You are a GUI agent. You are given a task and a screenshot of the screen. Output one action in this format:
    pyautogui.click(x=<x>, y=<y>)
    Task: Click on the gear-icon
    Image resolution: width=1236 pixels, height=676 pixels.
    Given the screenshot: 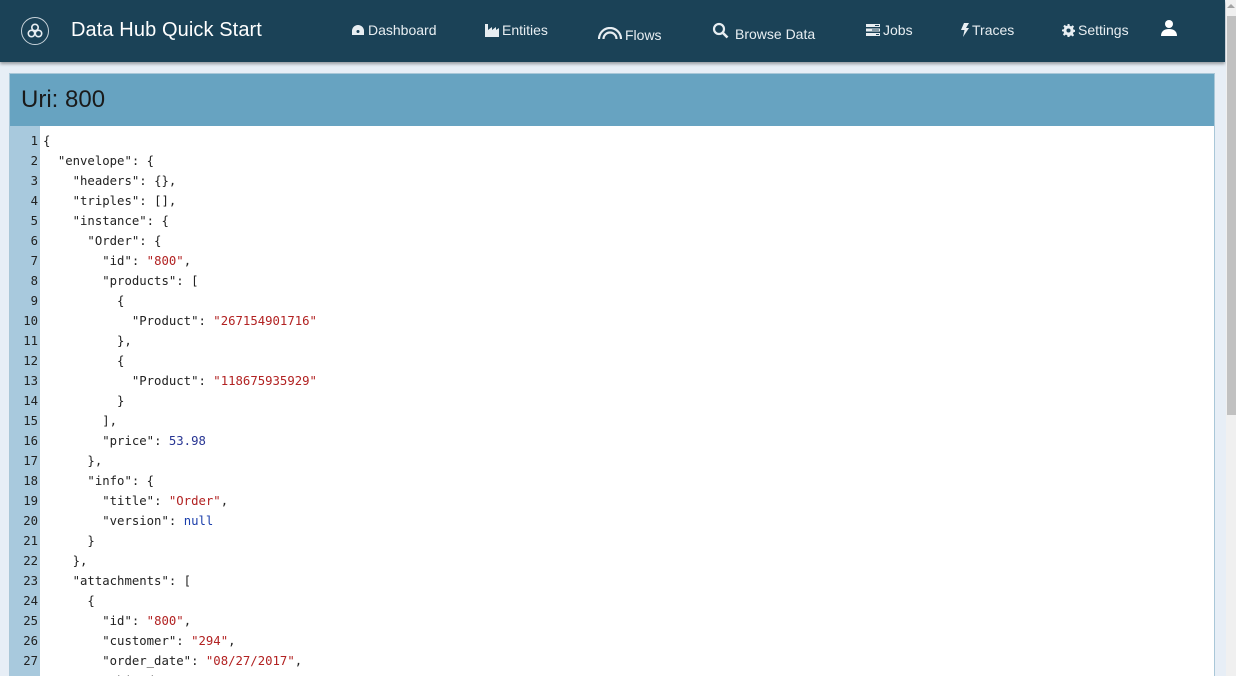 What is the action you would take?
    pyautogui.click(x=1068, y=30)
    